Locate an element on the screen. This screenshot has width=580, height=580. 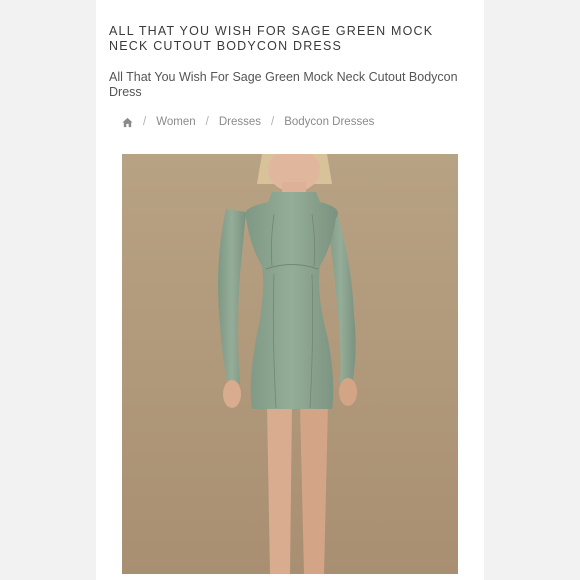
home-icon is located at coordinates (127, 122).